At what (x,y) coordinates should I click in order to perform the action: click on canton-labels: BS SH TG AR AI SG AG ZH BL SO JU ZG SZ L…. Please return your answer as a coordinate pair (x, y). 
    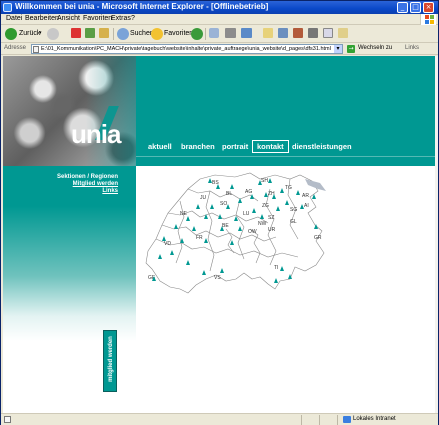
    Looking at the image, I should click on (235, 229).